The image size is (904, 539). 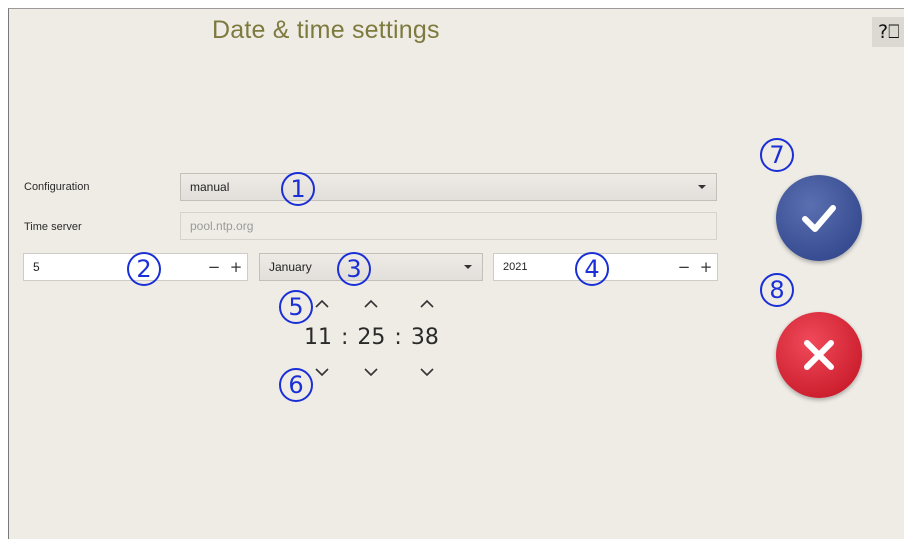 I want to click on minutes-up-button, so click(x=371, y=304).